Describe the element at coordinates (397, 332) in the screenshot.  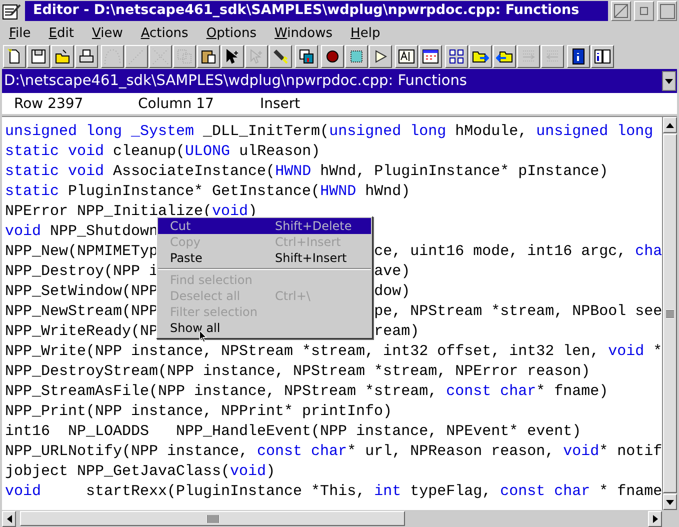
I see `code-fragment: ream)` at that location.